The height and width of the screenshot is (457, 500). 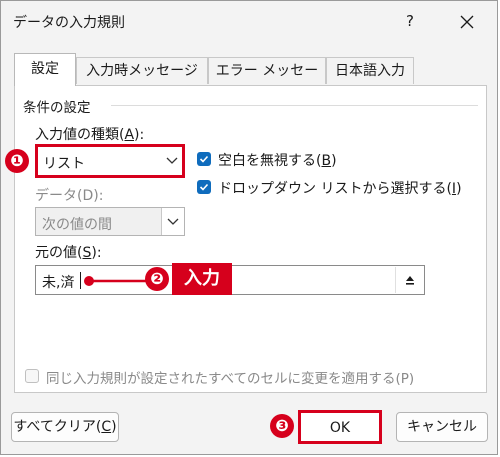 I want to click on clear-all-button: すべてクリア(C), so click(x=65, y=427).